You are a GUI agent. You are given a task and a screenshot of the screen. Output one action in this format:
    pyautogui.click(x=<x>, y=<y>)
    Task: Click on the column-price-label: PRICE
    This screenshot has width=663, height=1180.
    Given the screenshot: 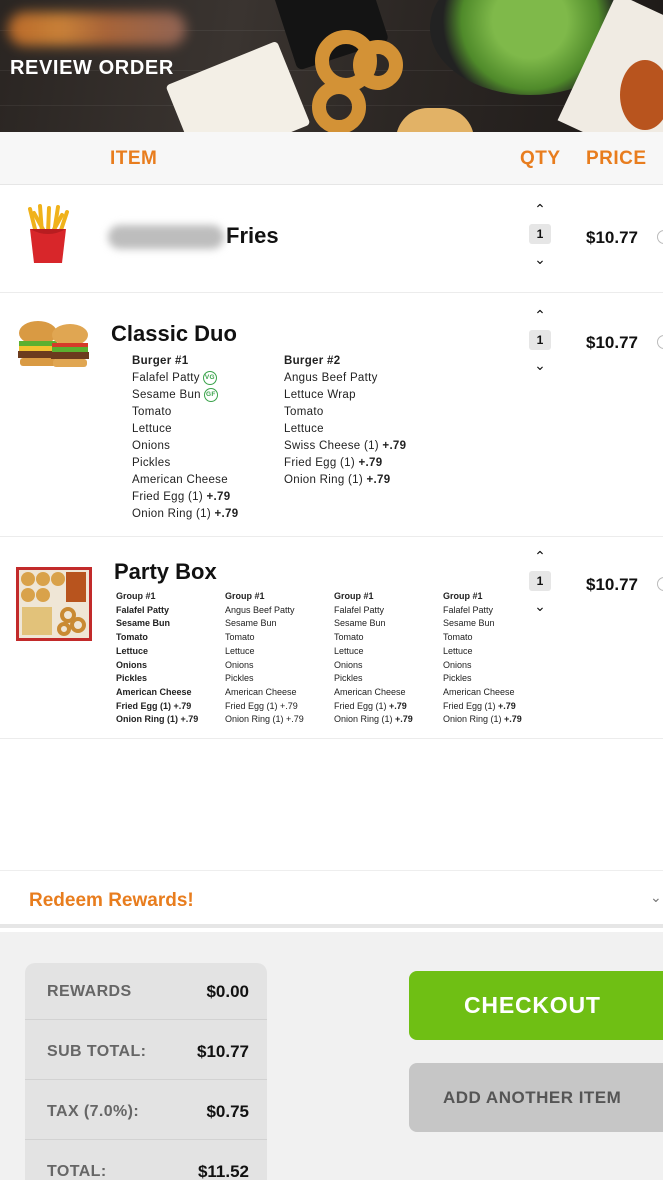 What is the action you would take?
    pyautogui.click(x=616, y=158)
    